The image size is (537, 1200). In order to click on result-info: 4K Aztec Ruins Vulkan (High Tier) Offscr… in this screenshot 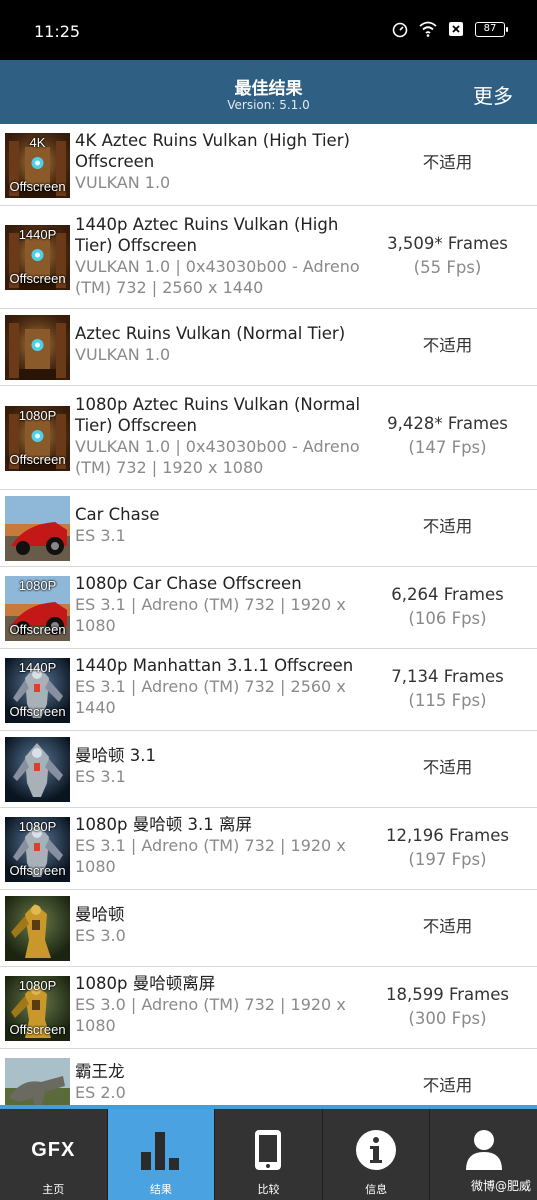, I will do `click(220, 161)`.